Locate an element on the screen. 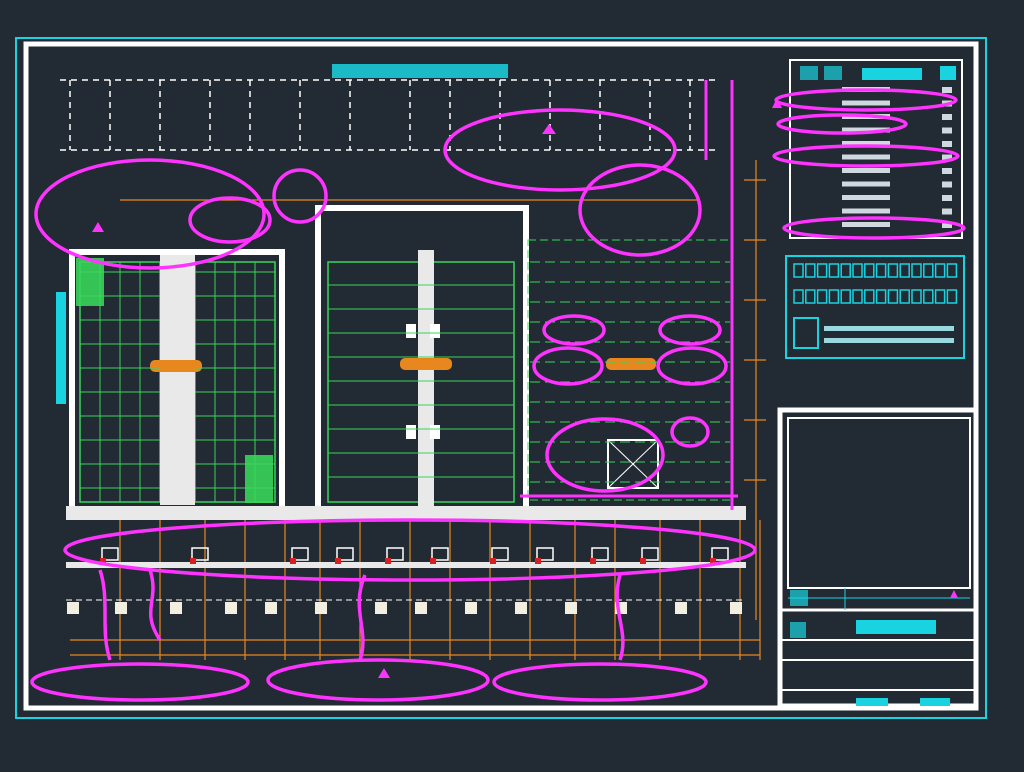  right-hall-block is located at coordinates (630, 370).